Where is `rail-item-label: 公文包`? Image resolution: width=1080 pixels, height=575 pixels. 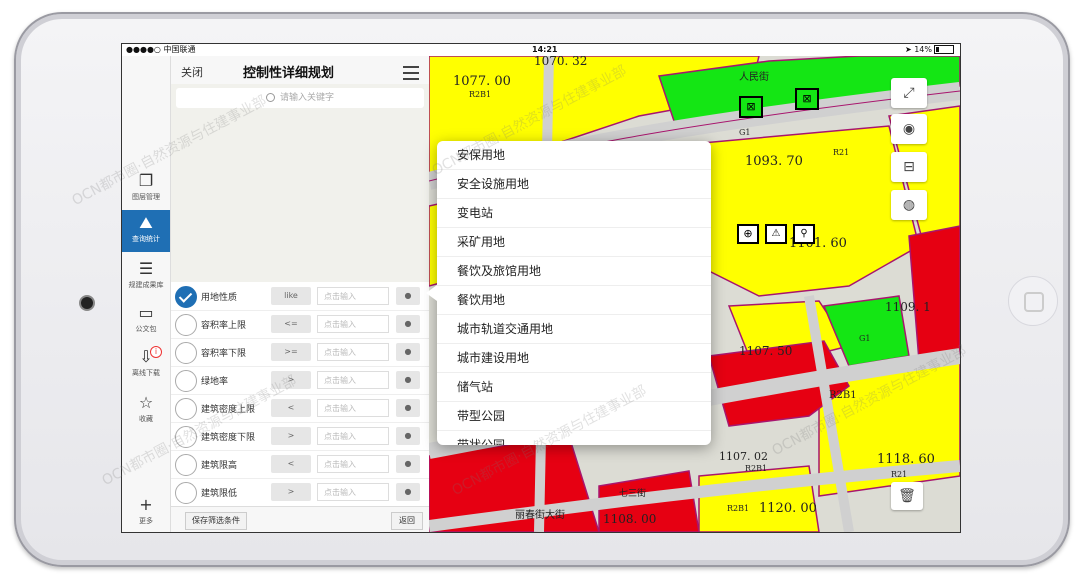 rail-item-label: 公文包 is located at coordinates (146, 329).